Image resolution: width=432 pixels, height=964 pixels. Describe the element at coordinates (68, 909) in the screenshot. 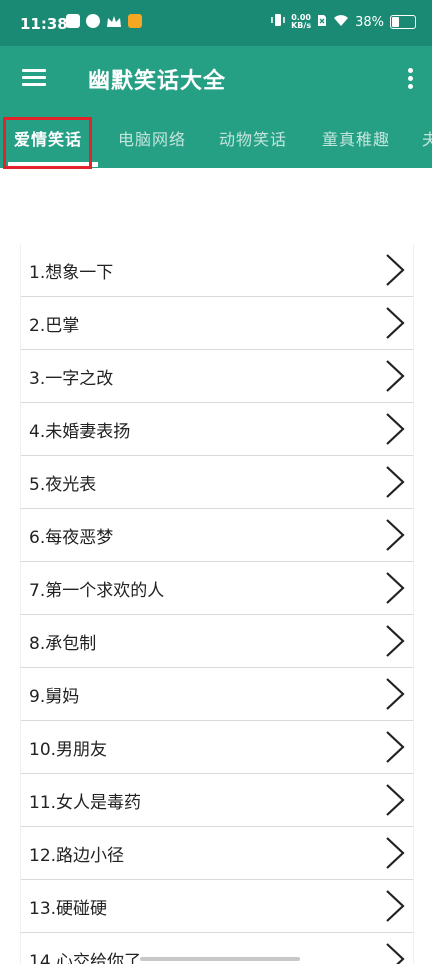

I see `list-item-title: 13.硬碰硬` at that location.